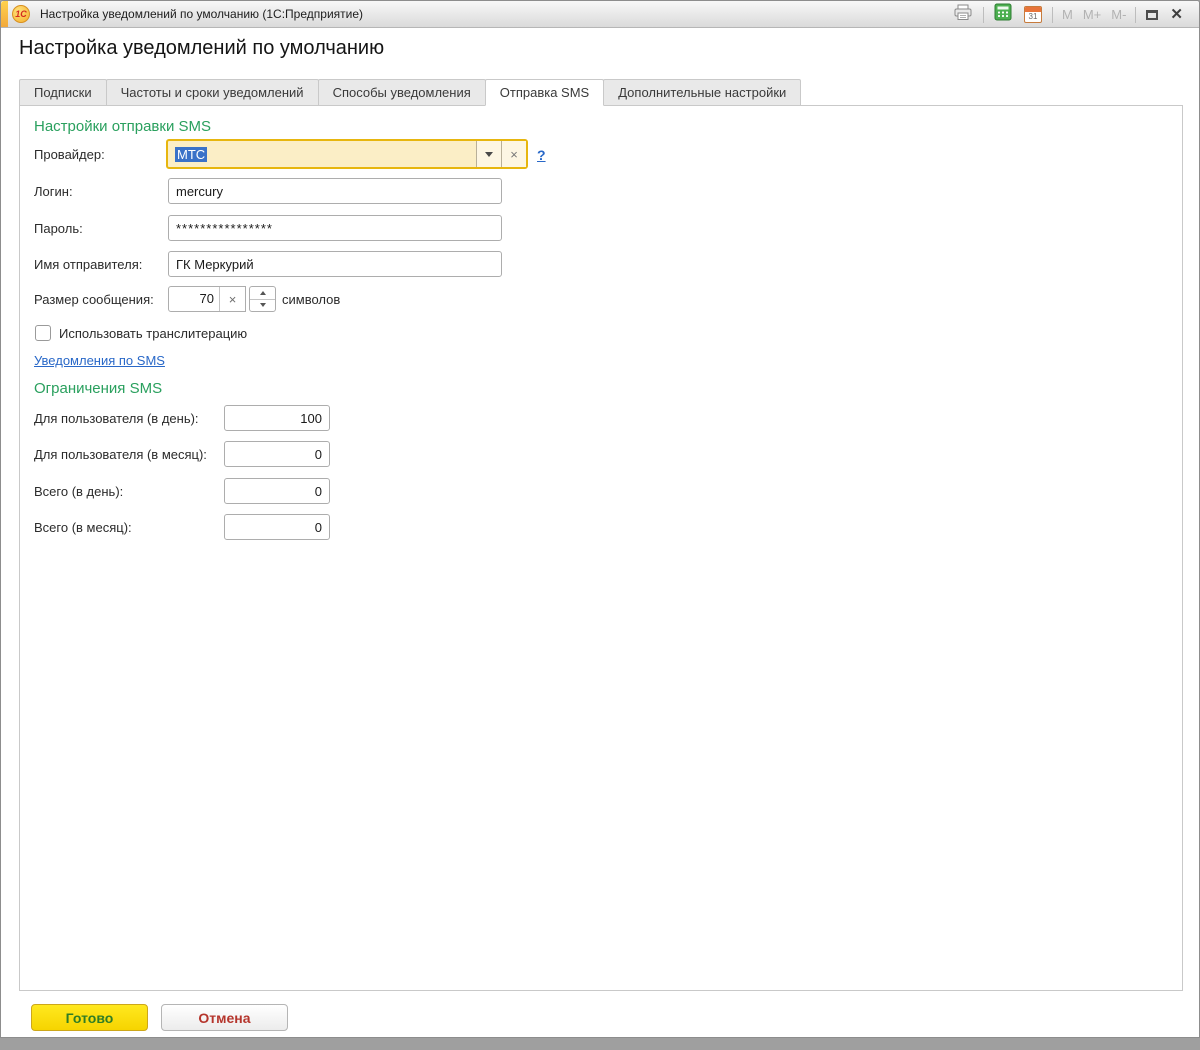 The height and width of the screenshot is (1050, 1200). Describe the element at coordinates (99, 360) in the screenshot. I see `sms-notifications-link: Уведомления по SMS` at that location.